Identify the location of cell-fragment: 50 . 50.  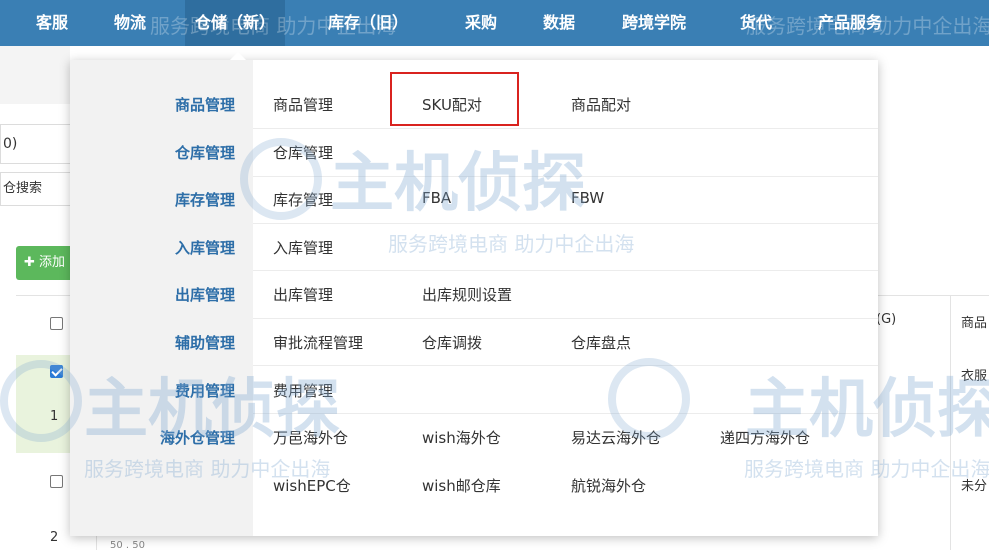
(127, 545).